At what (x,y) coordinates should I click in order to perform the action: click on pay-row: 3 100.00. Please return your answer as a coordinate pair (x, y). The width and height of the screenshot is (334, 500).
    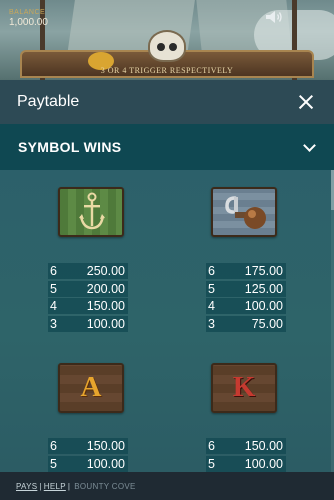
    Looking at the image, I should click on (88, 324).